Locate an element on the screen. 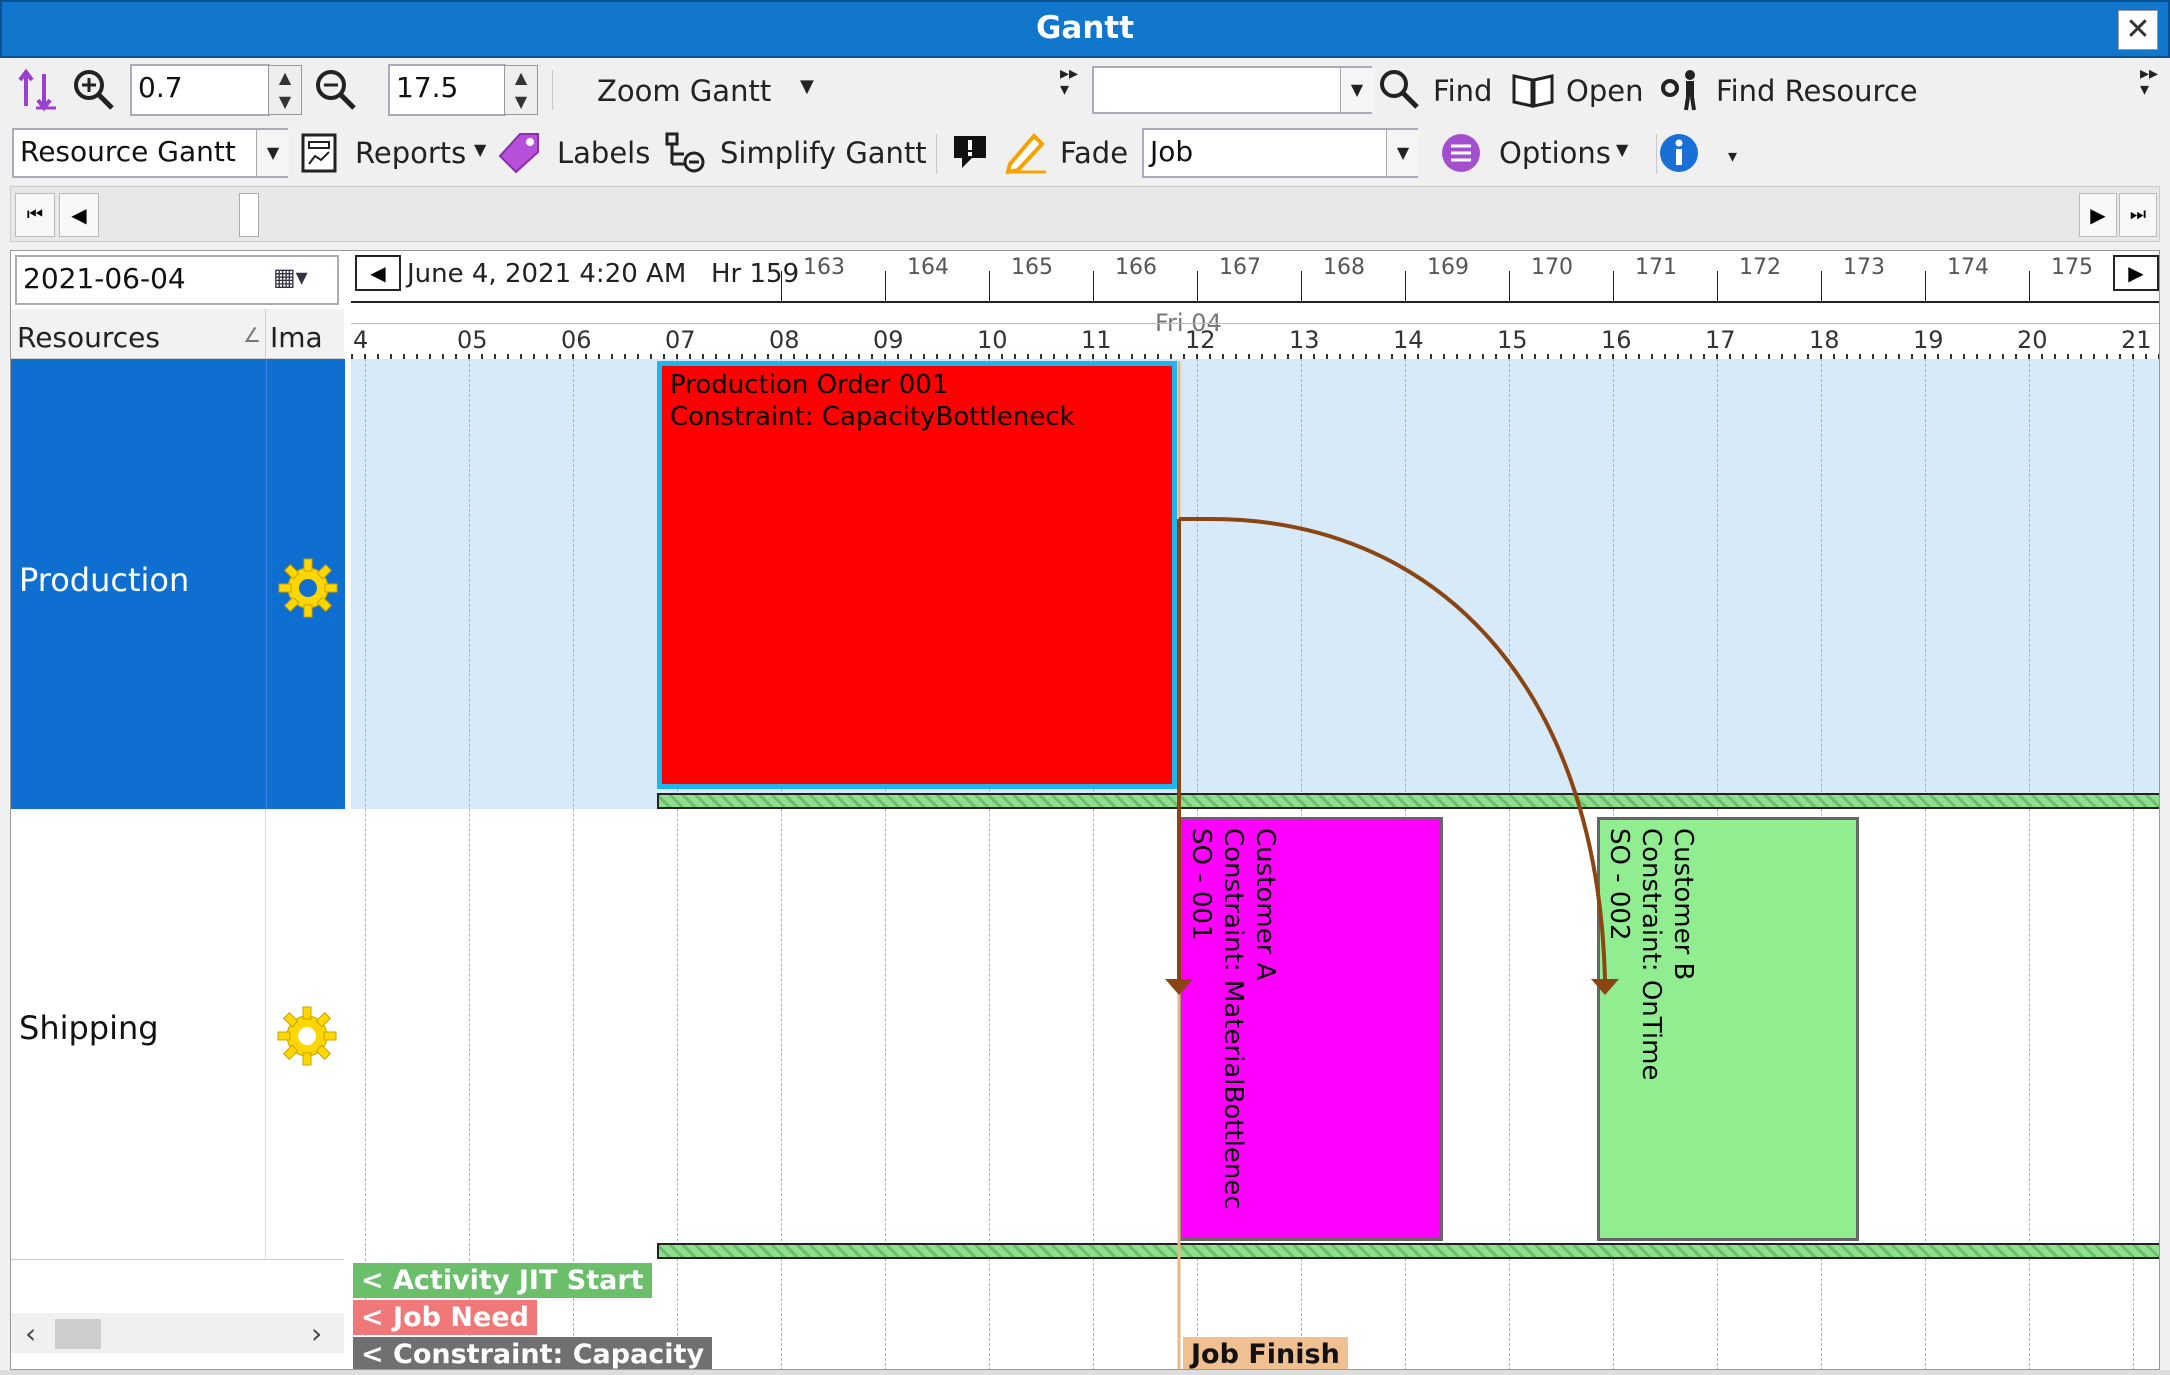  pencil-icon is located at coordinates (1026, 152).